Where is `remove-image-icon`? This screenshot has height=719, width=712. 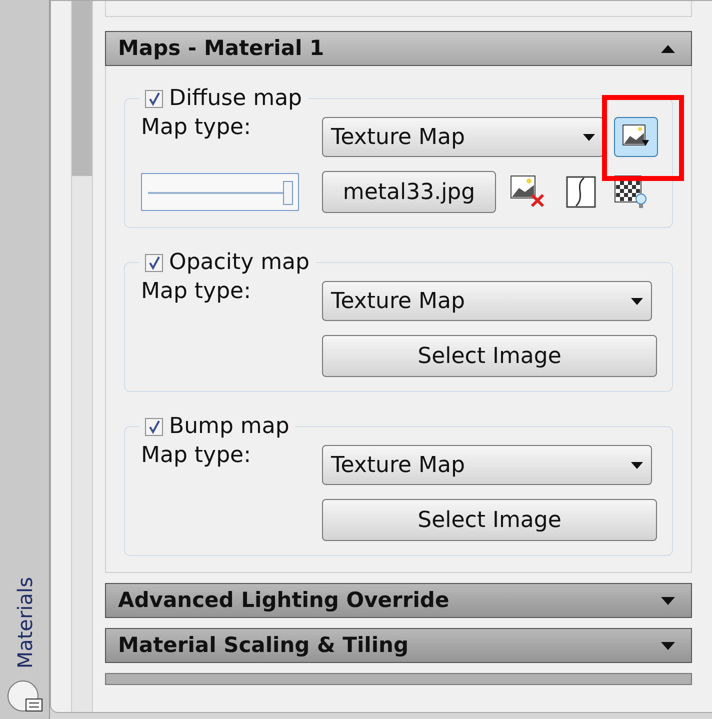
remove-image-icon is located at coordinates (528, 192).